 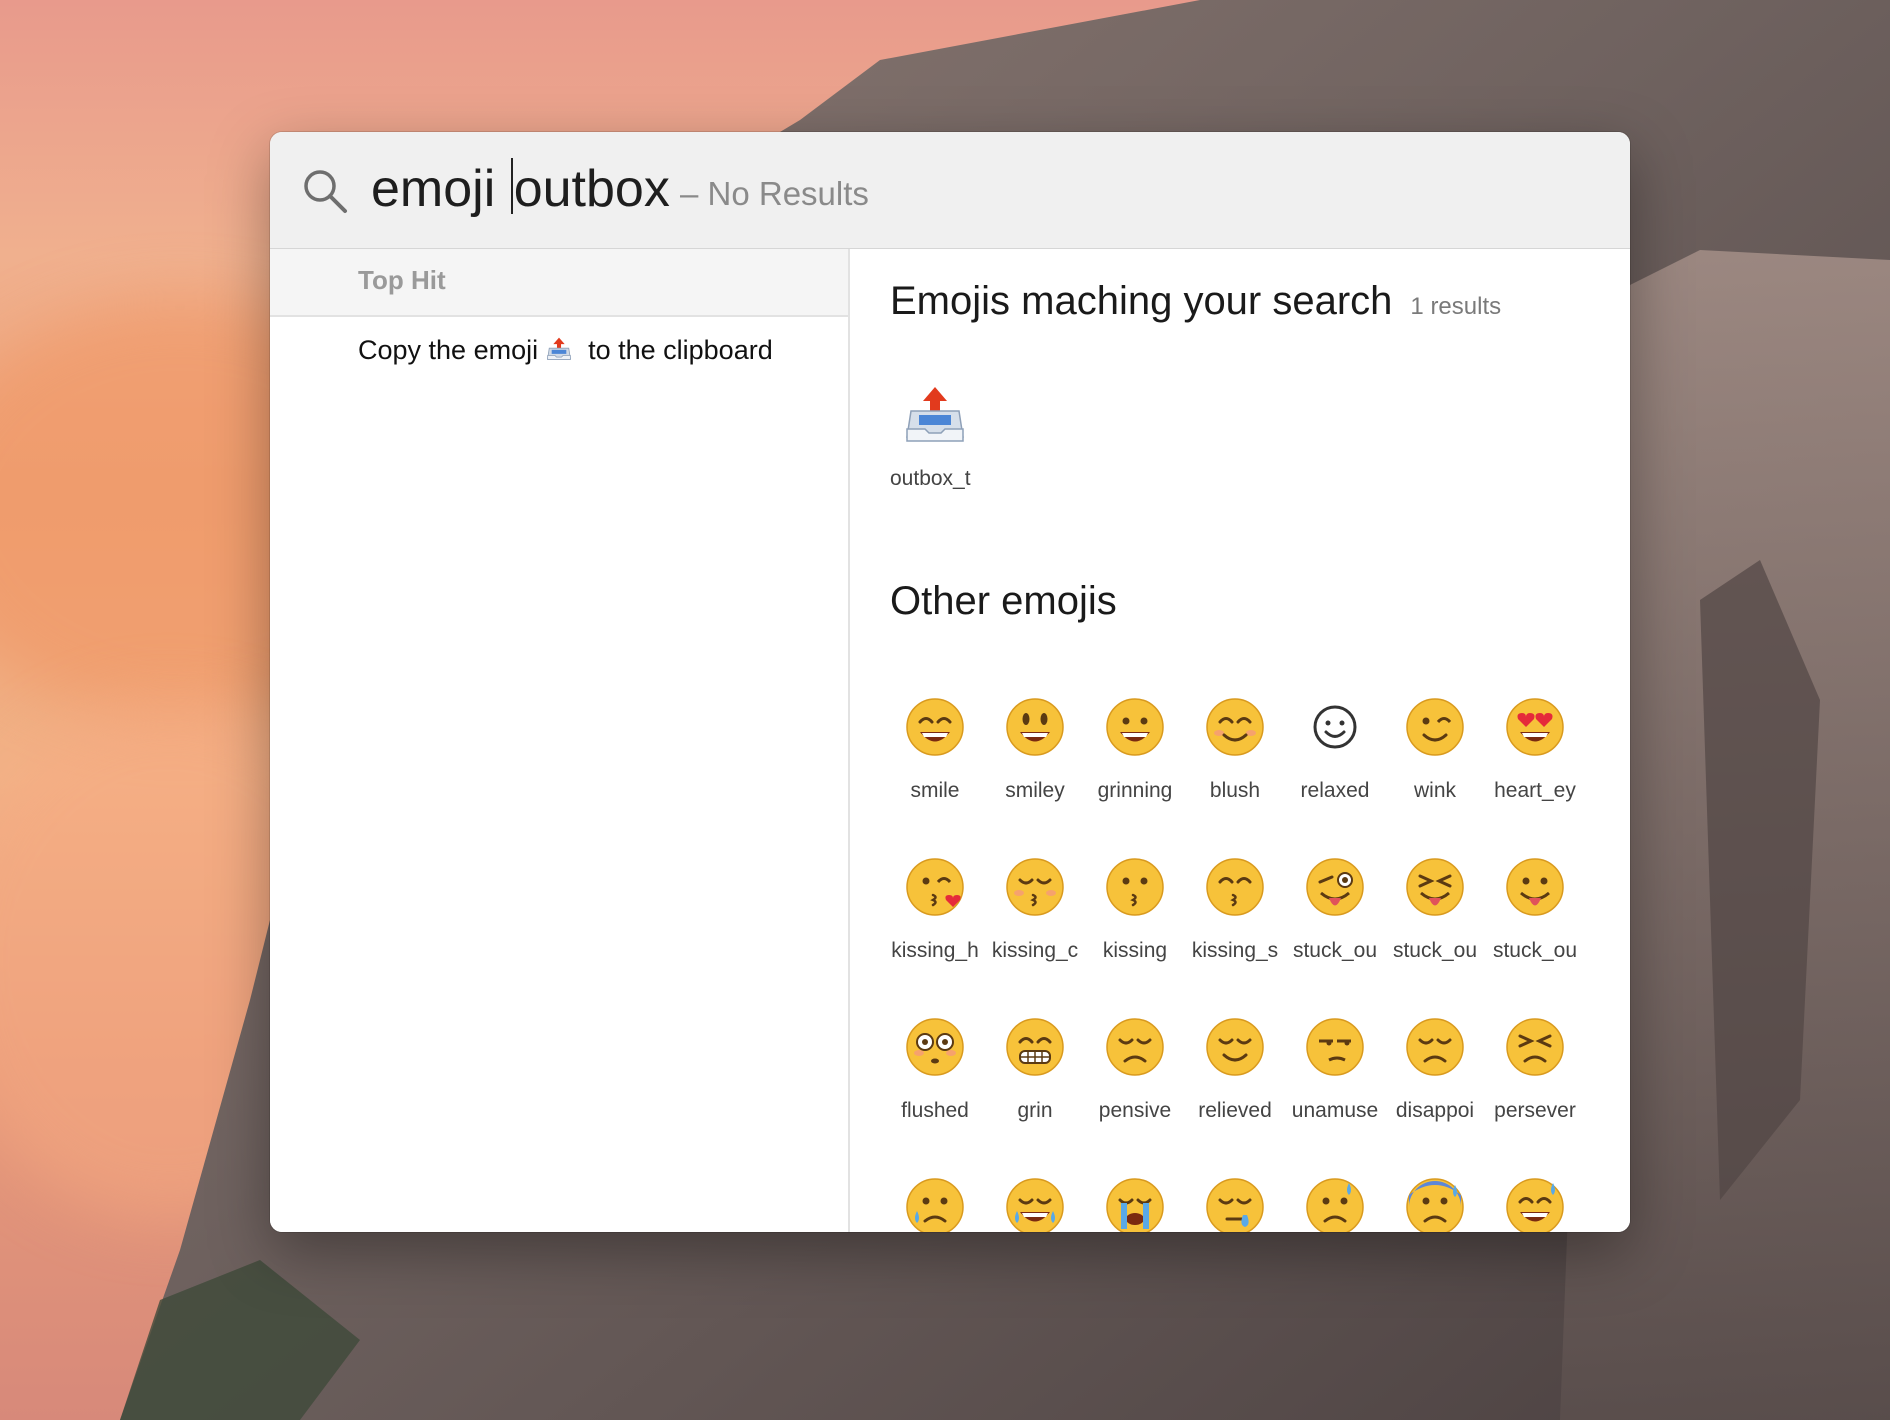 What do you see at coordinates (448, 350) in the screenshot?
I see `result-prefix: Copy the emoji` at bounding box center [448, 350].